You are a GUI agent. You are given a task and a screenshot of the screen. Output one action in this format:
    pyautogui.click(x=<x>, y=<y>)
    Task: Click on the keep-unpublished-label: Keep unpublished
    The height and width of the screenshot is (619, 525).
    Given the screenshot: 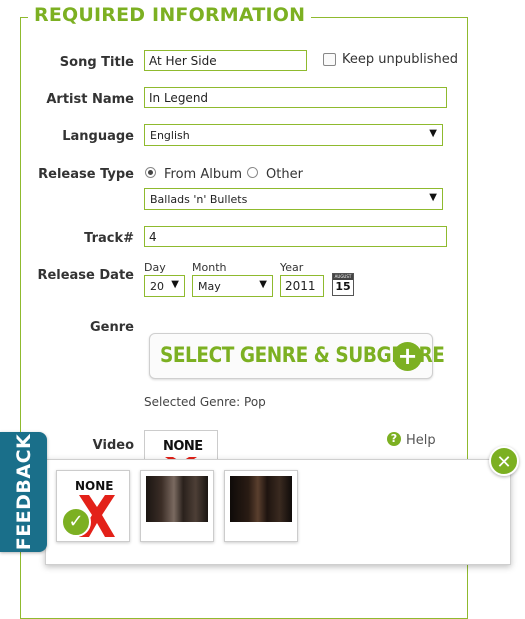 What is the action you would take?
    pyautogui.click(x=400, y=59)
    